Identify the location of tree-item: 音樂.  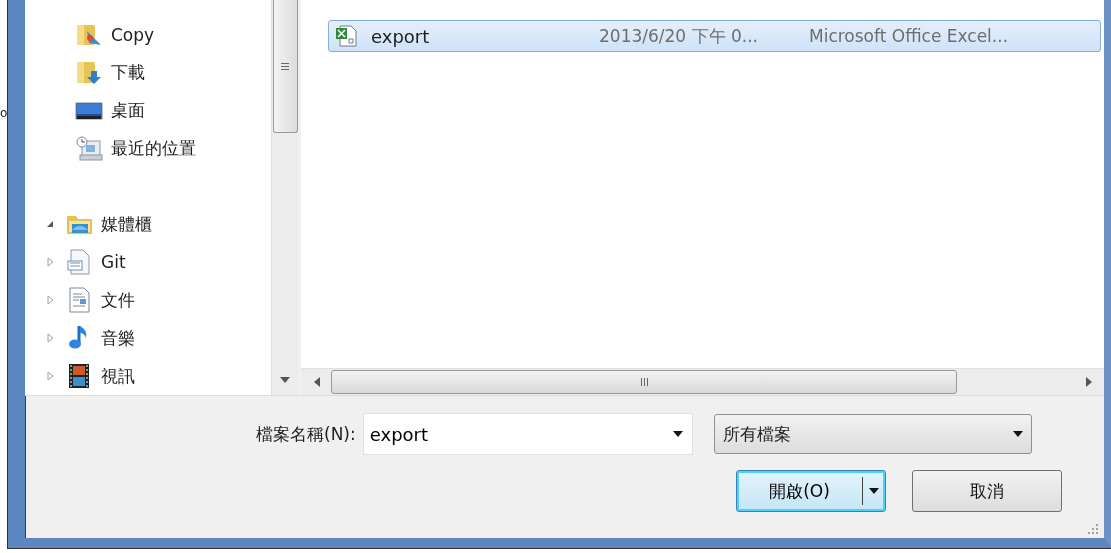
(118, 338).